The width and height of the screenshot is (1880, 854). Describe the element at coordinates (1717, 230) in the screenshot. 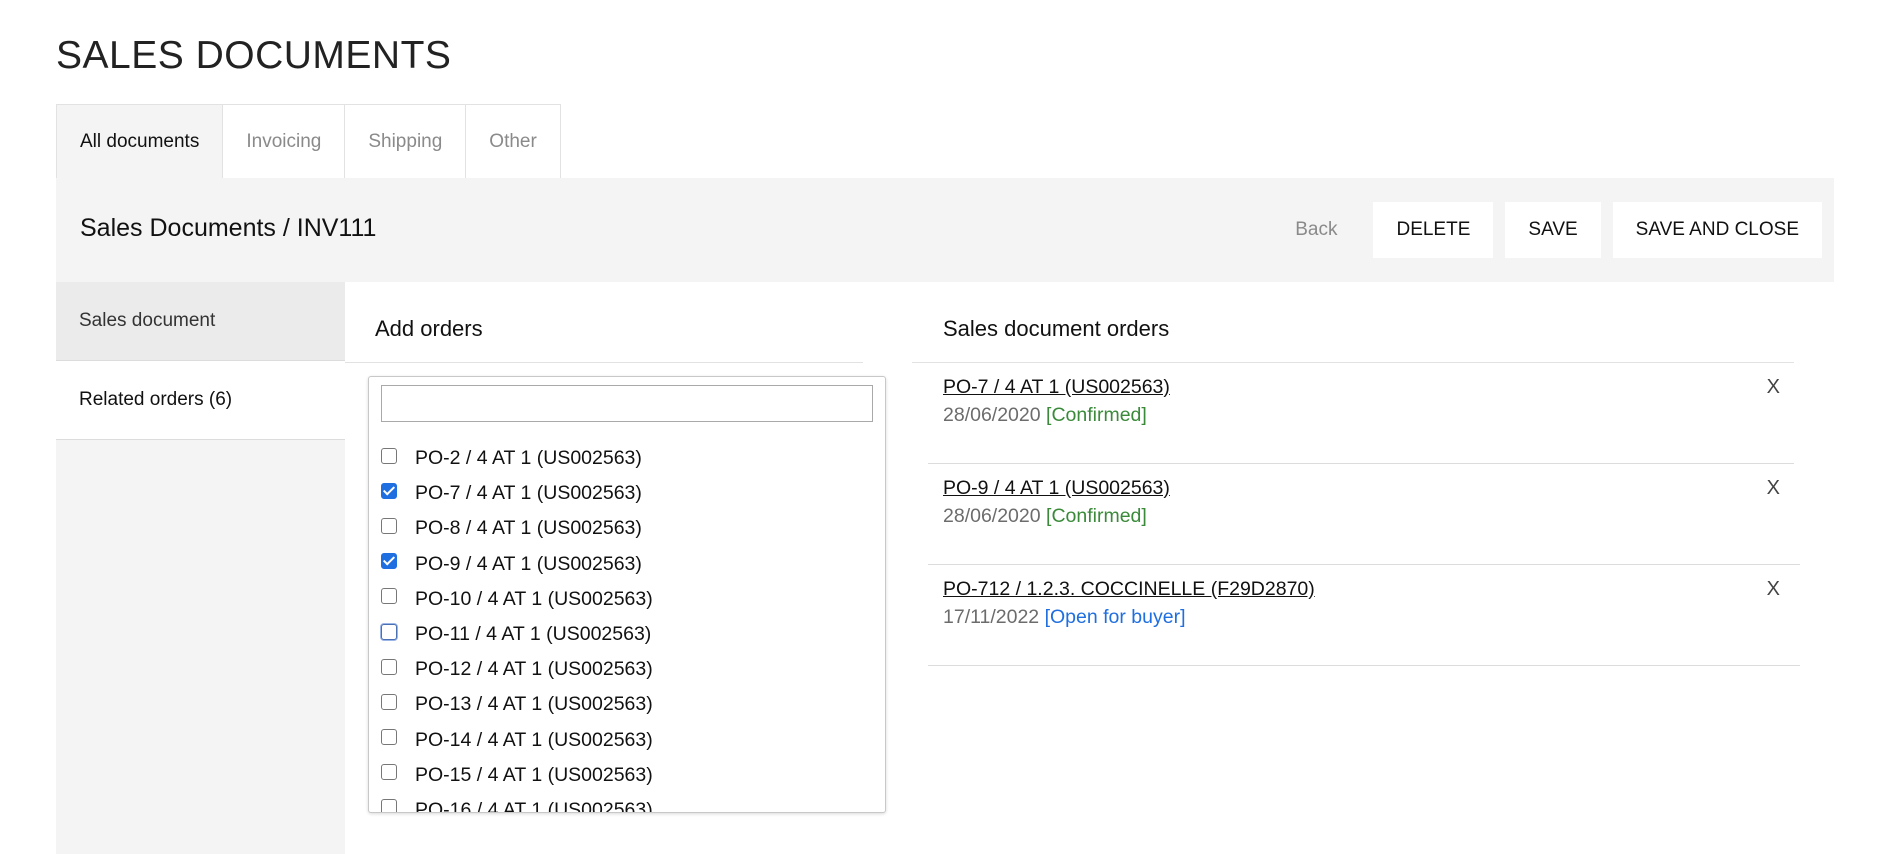

I see `save-and-close-button: SAVE AND CLOSE` at that location.